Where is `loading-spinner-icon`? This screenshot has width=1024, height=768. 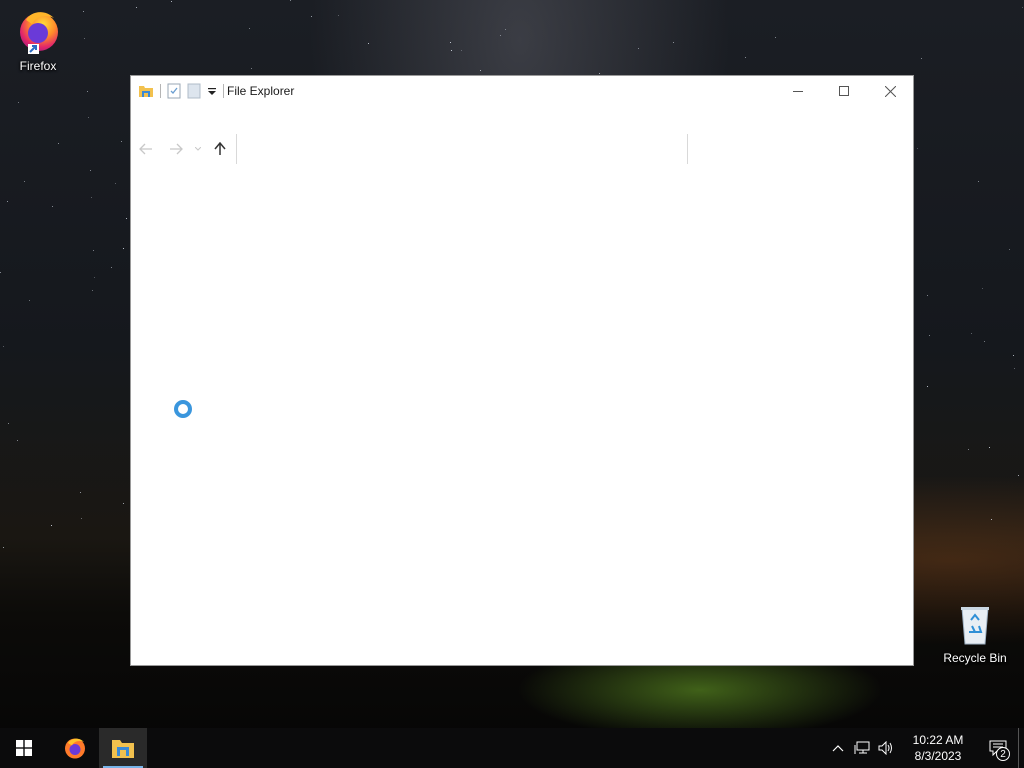 loading-spinner-icon is located at coordinates (183, 409).